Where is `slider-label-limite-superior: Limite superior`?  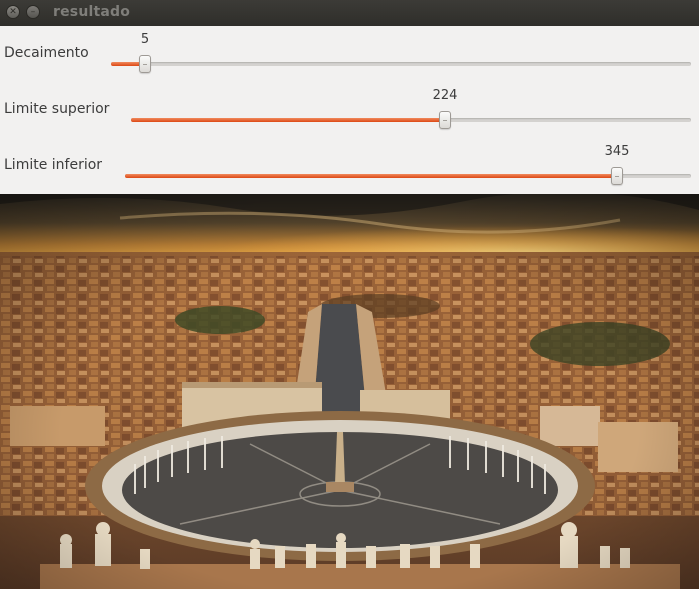 slider-label-limite-superior: Limite superior is located at coordinates (57, 109).